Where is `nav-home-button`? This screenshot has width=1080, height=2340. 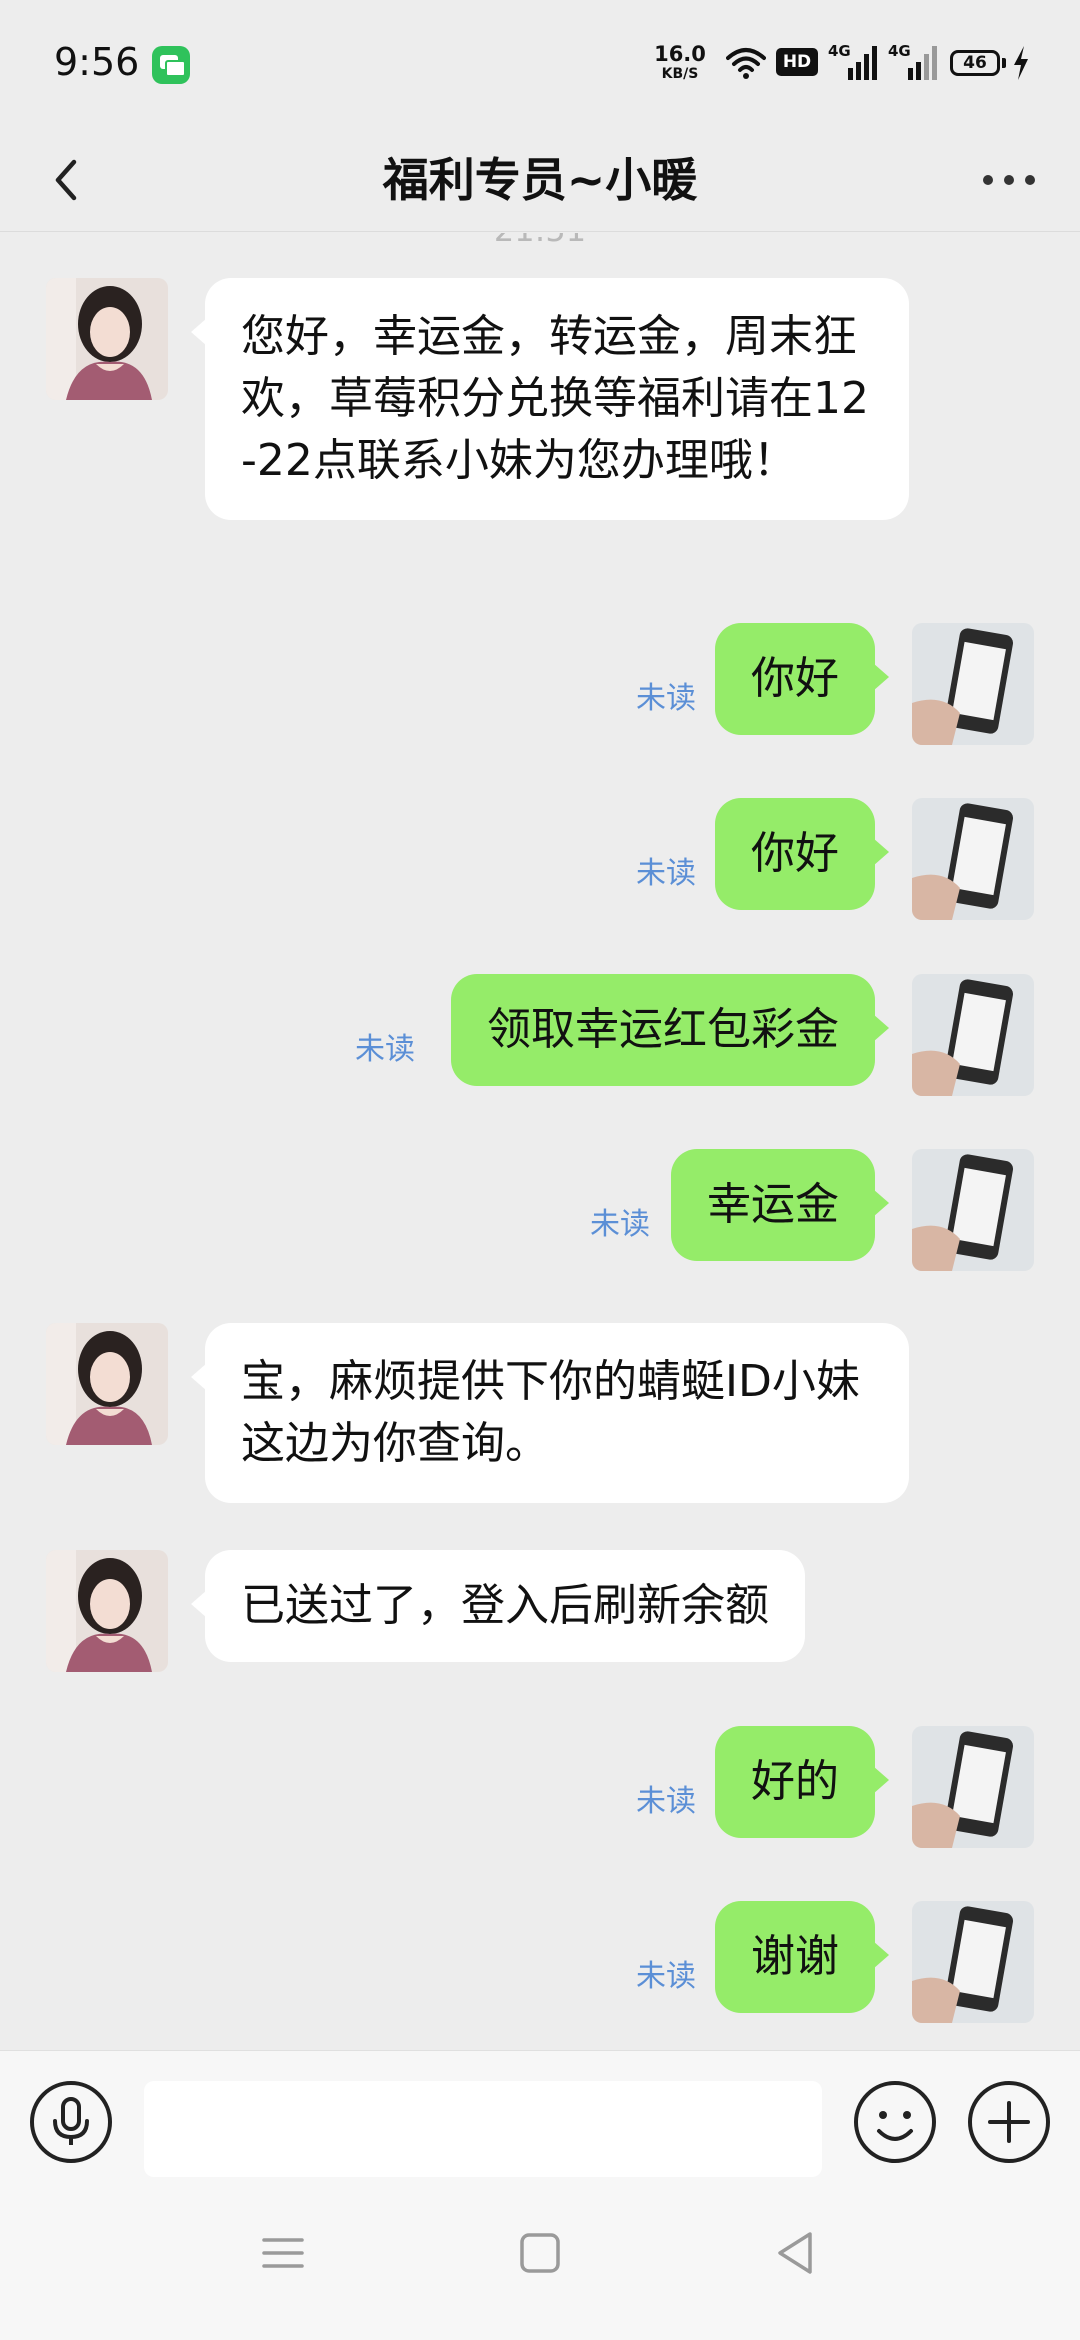 nav-home-button is located at coordinates (540, 2253).